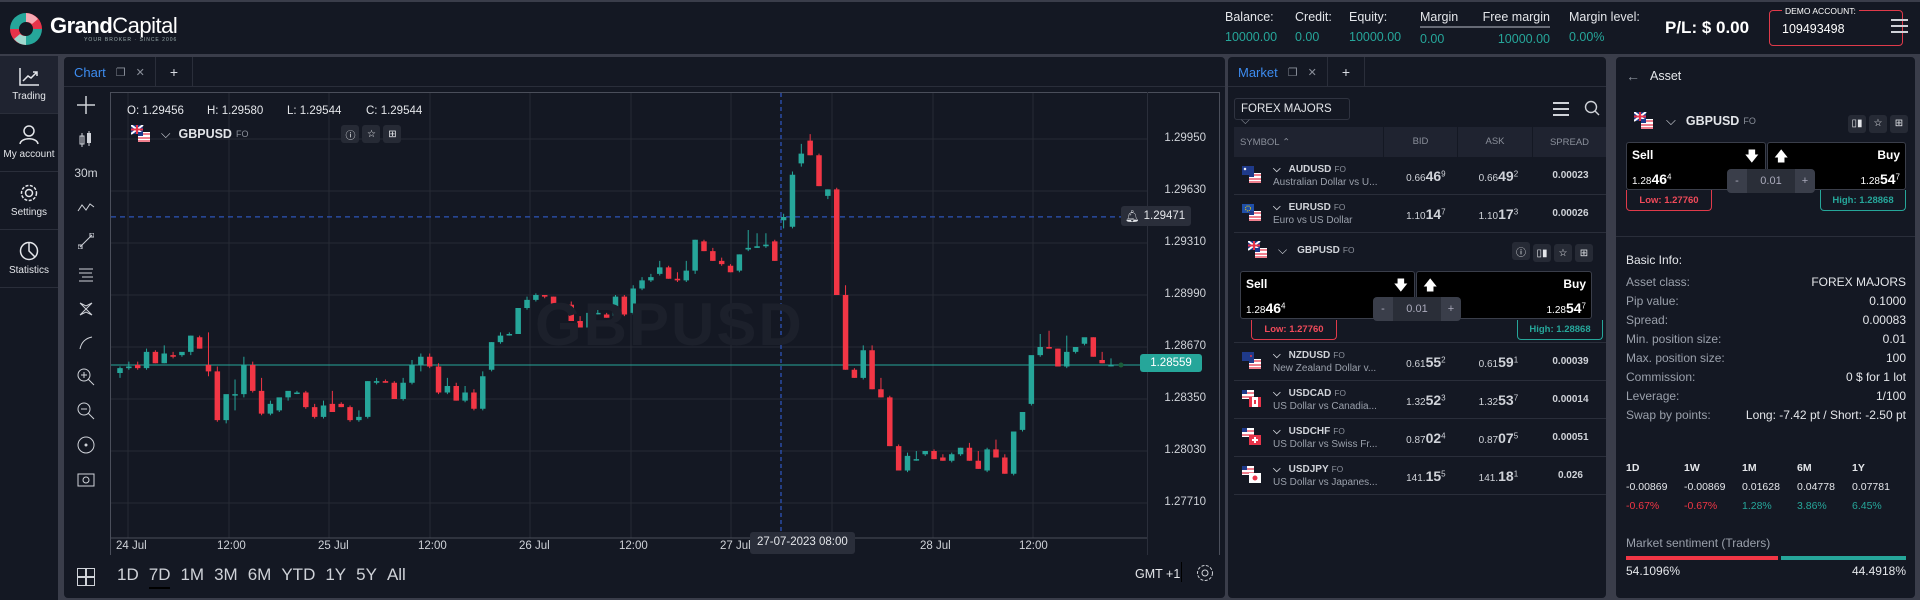 The height and width of the screenshot is (600, 1920). What do you see at coordinates (86, 309) in the screenshot?
I see `pattern-tool` at bounding box center [86, 309].